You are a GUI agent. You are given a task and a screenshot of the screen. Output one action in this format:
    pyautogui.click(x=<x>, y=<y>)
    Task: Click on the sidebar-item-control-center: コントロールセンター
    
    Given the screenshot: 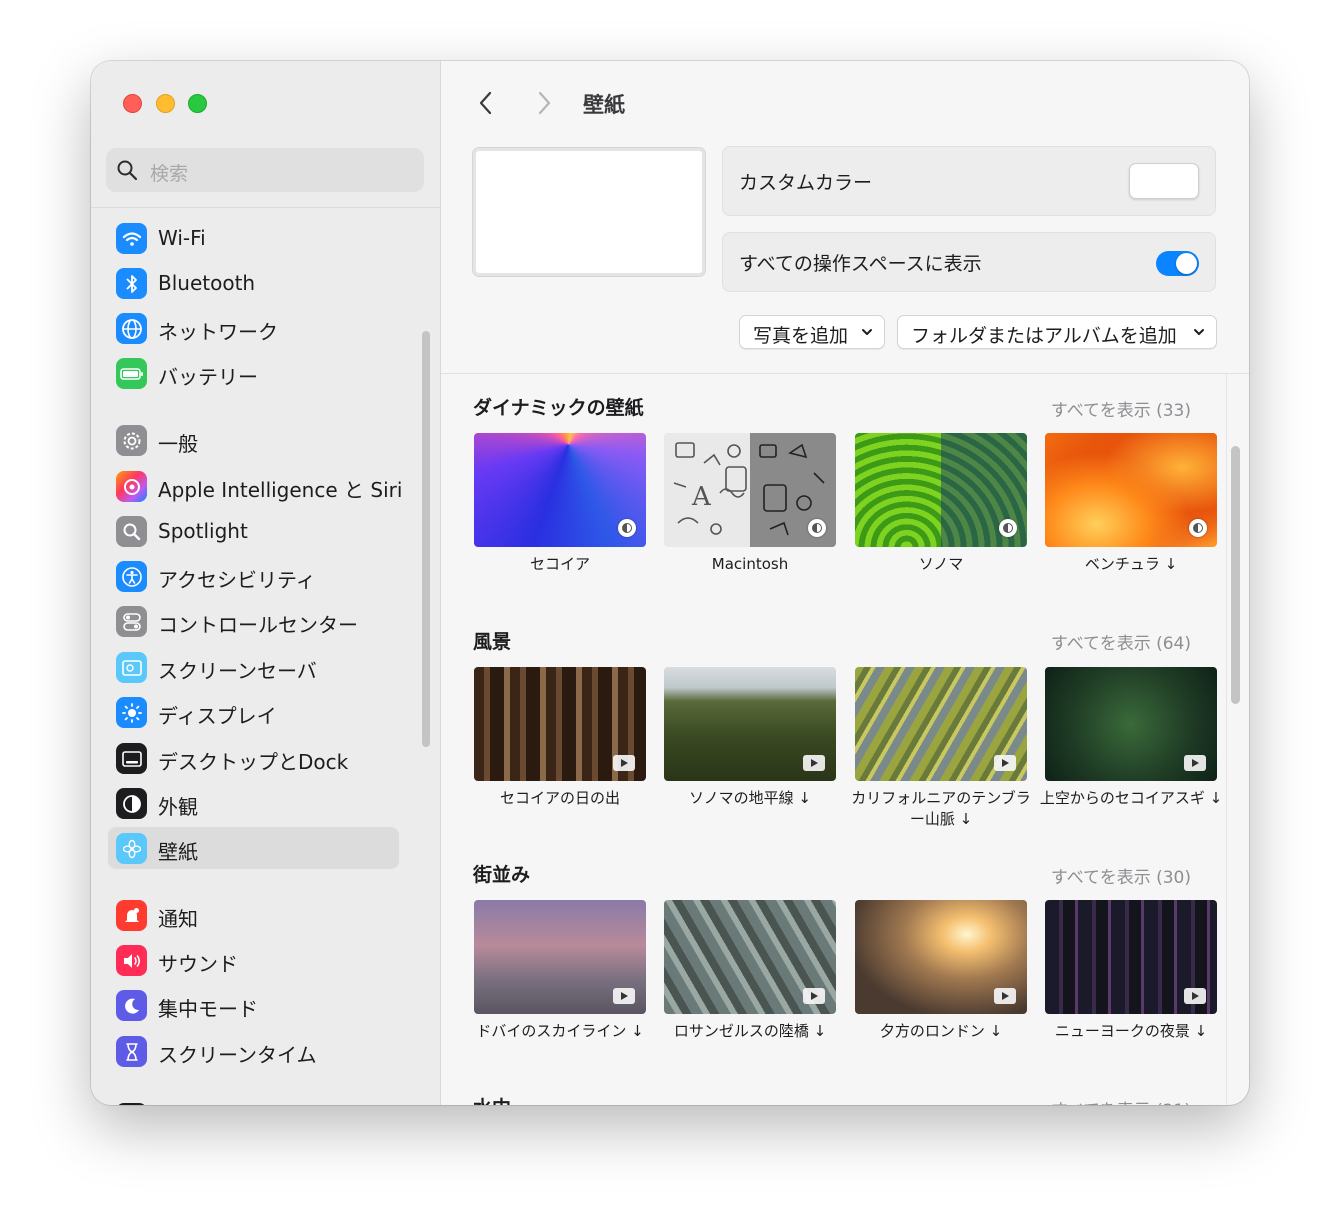 What is the action you would take?
    pyautogui.click(x=253, y=621)
    